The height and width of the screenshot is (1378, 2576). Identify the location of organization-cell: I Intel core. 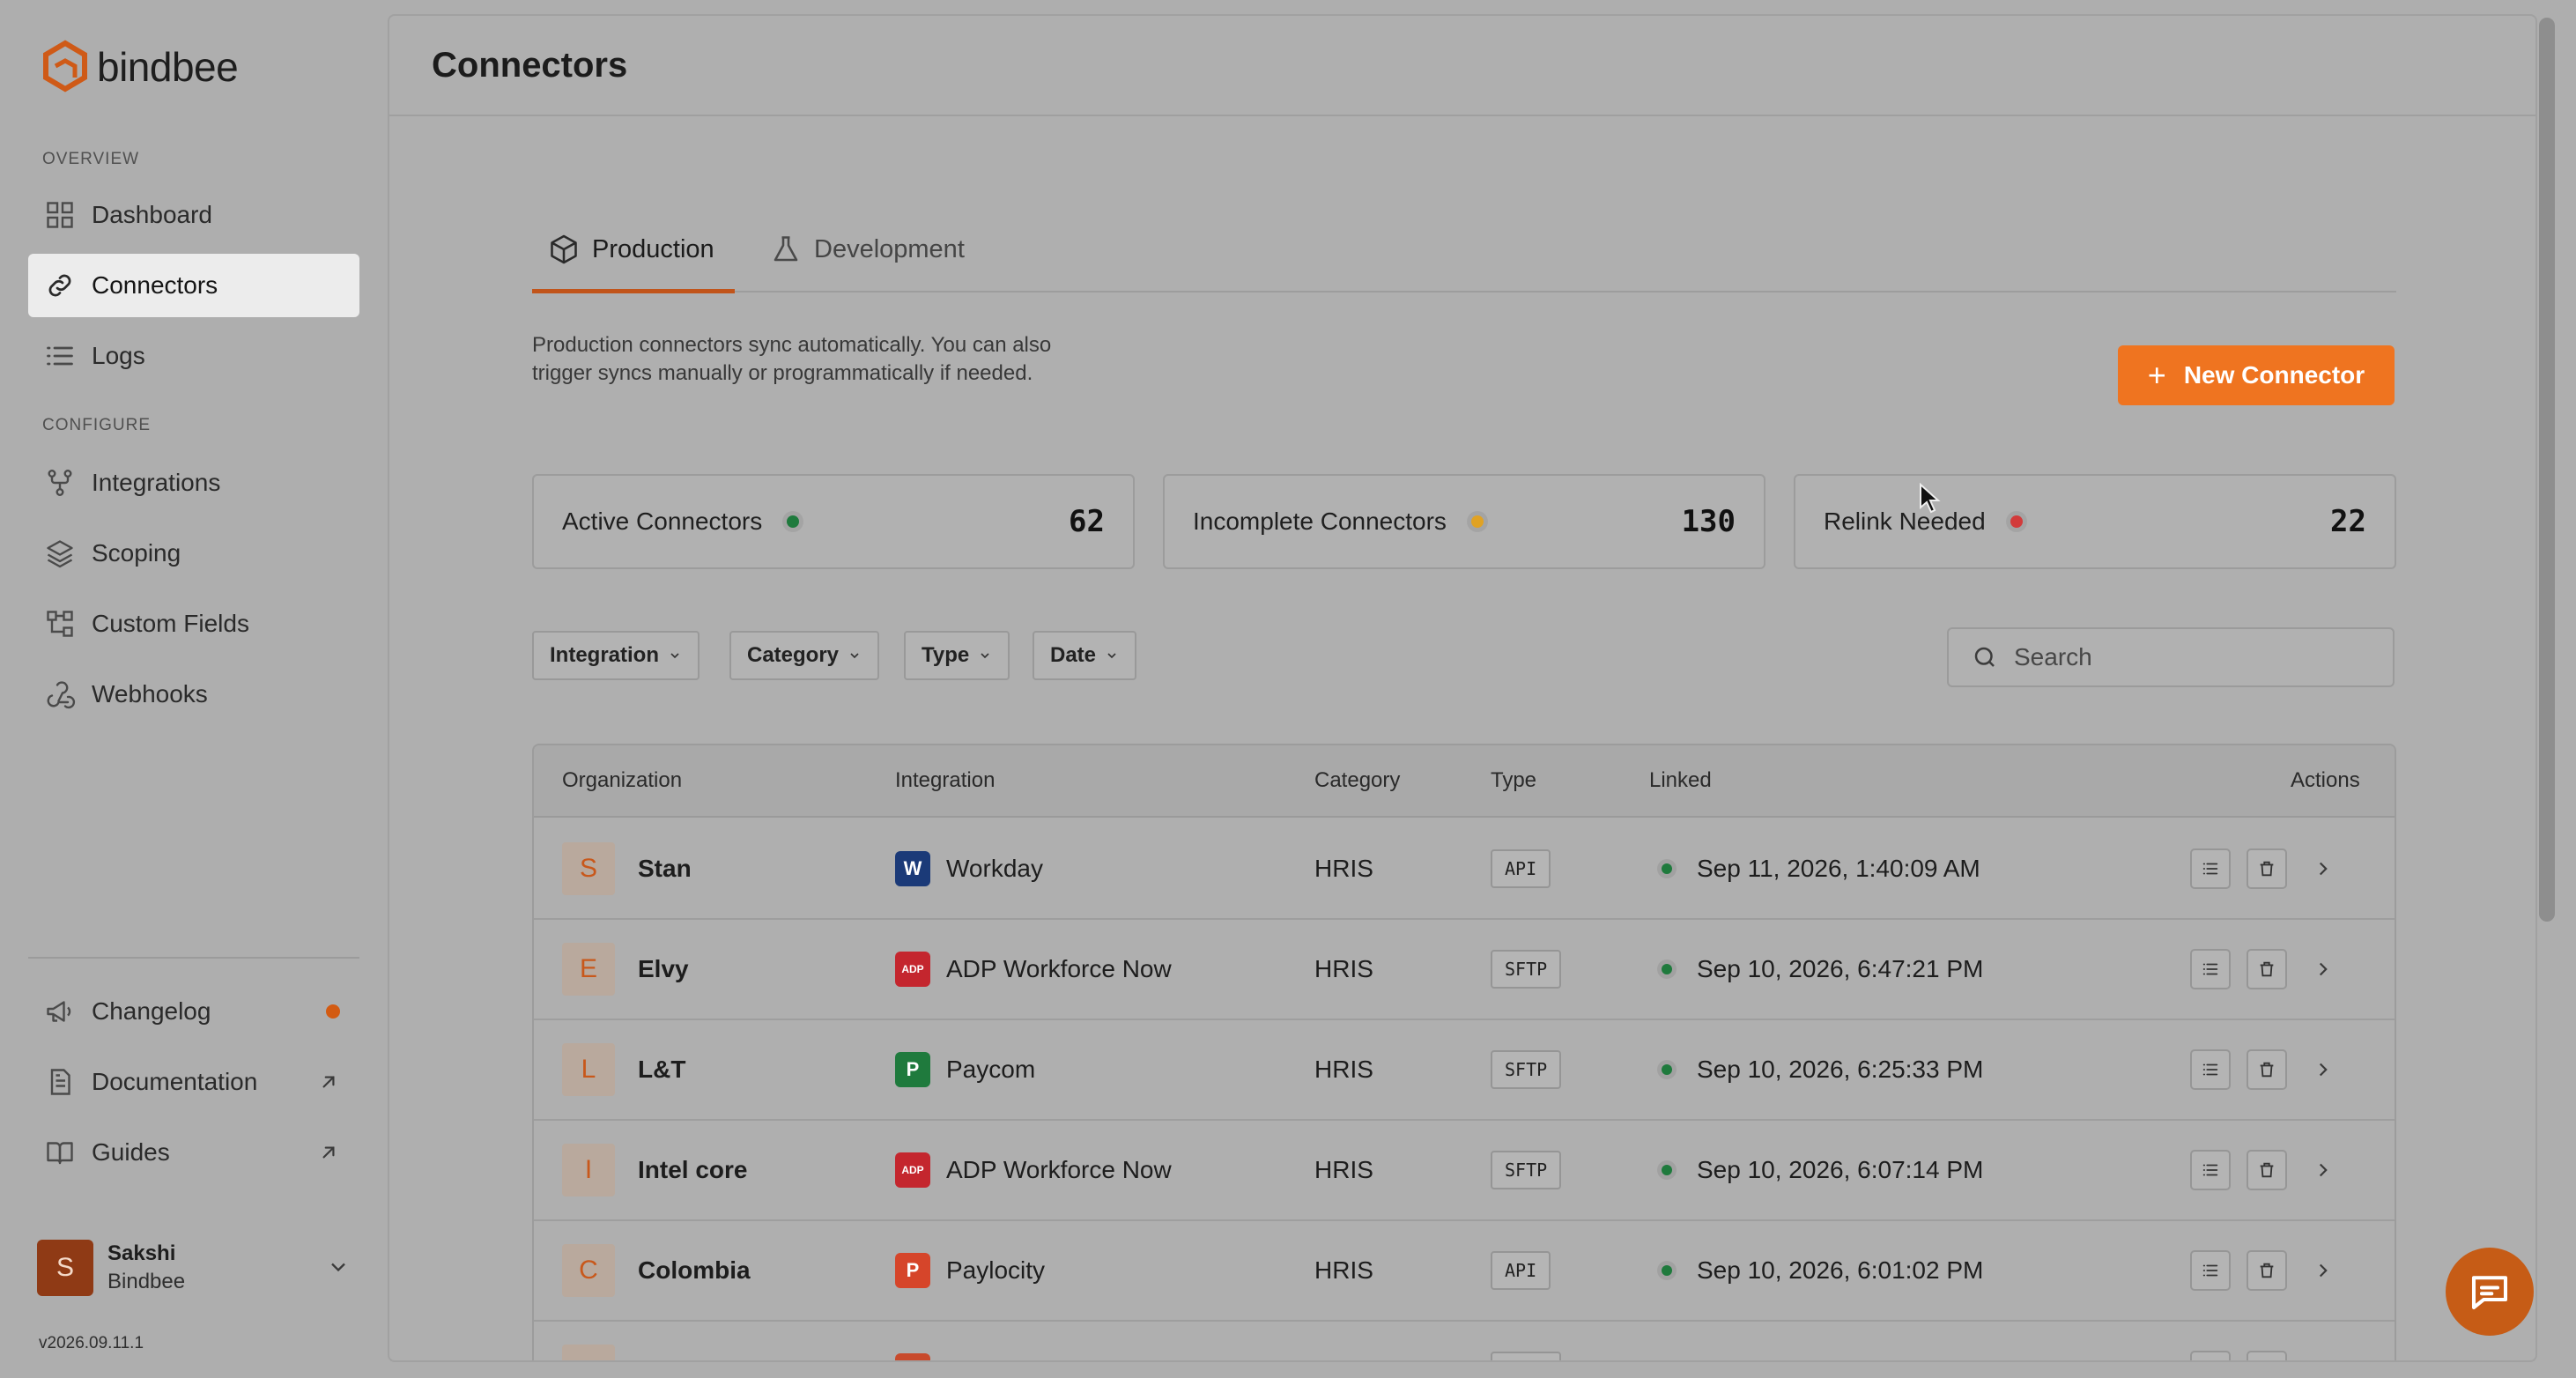
(655, 1170).